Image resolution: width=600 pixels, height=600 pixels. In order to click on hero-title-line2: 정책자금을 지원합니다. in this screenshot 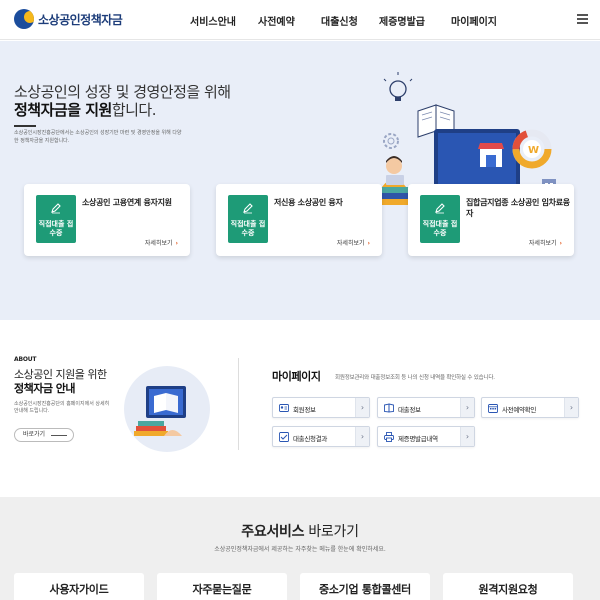, I will do `click(85, 109)`.